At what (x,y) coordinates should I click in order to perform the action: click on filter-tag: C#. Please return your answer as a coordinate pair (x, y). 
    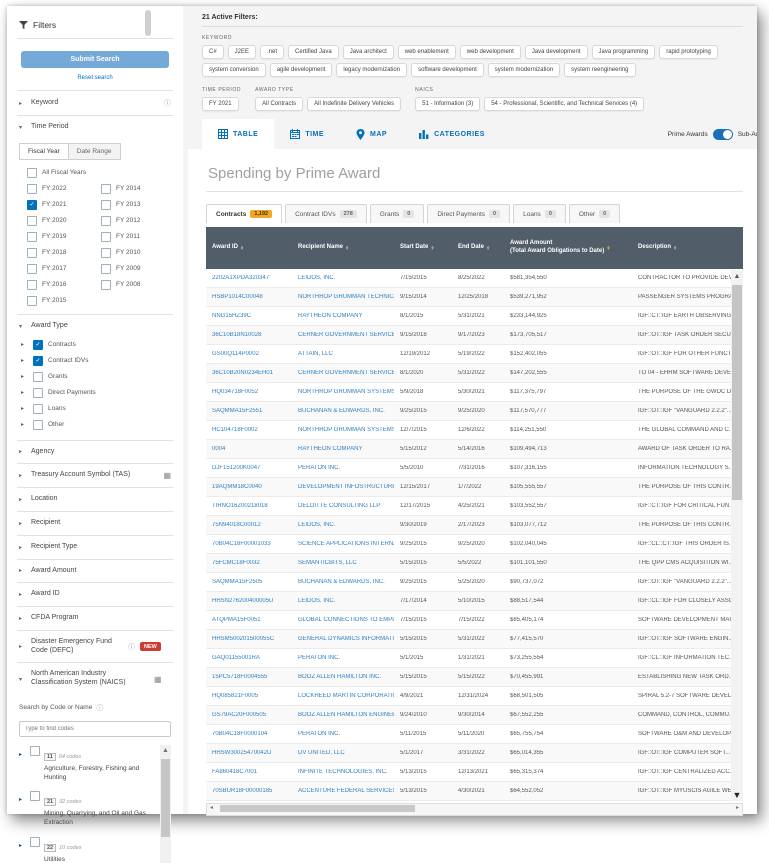
    Looking at the image, I should click on (213, 52).